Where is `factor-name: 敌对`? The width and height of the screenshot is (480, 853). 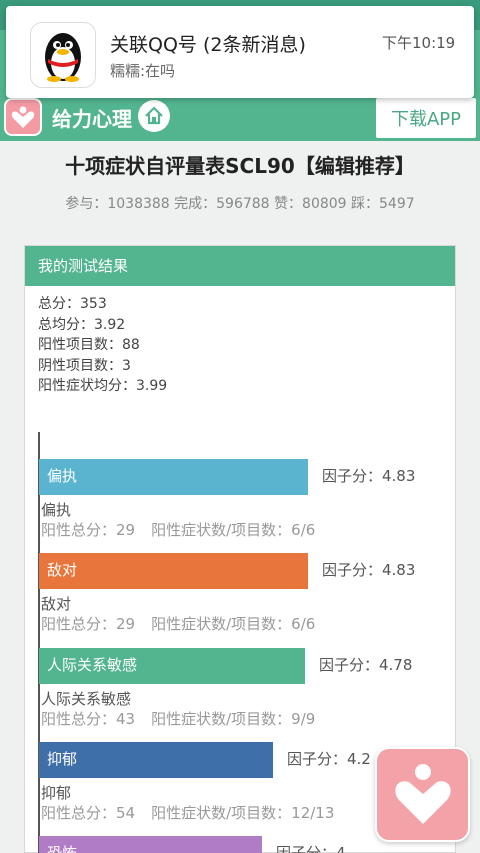 factor-name: 敌对 is located at coordinates (56, 604).